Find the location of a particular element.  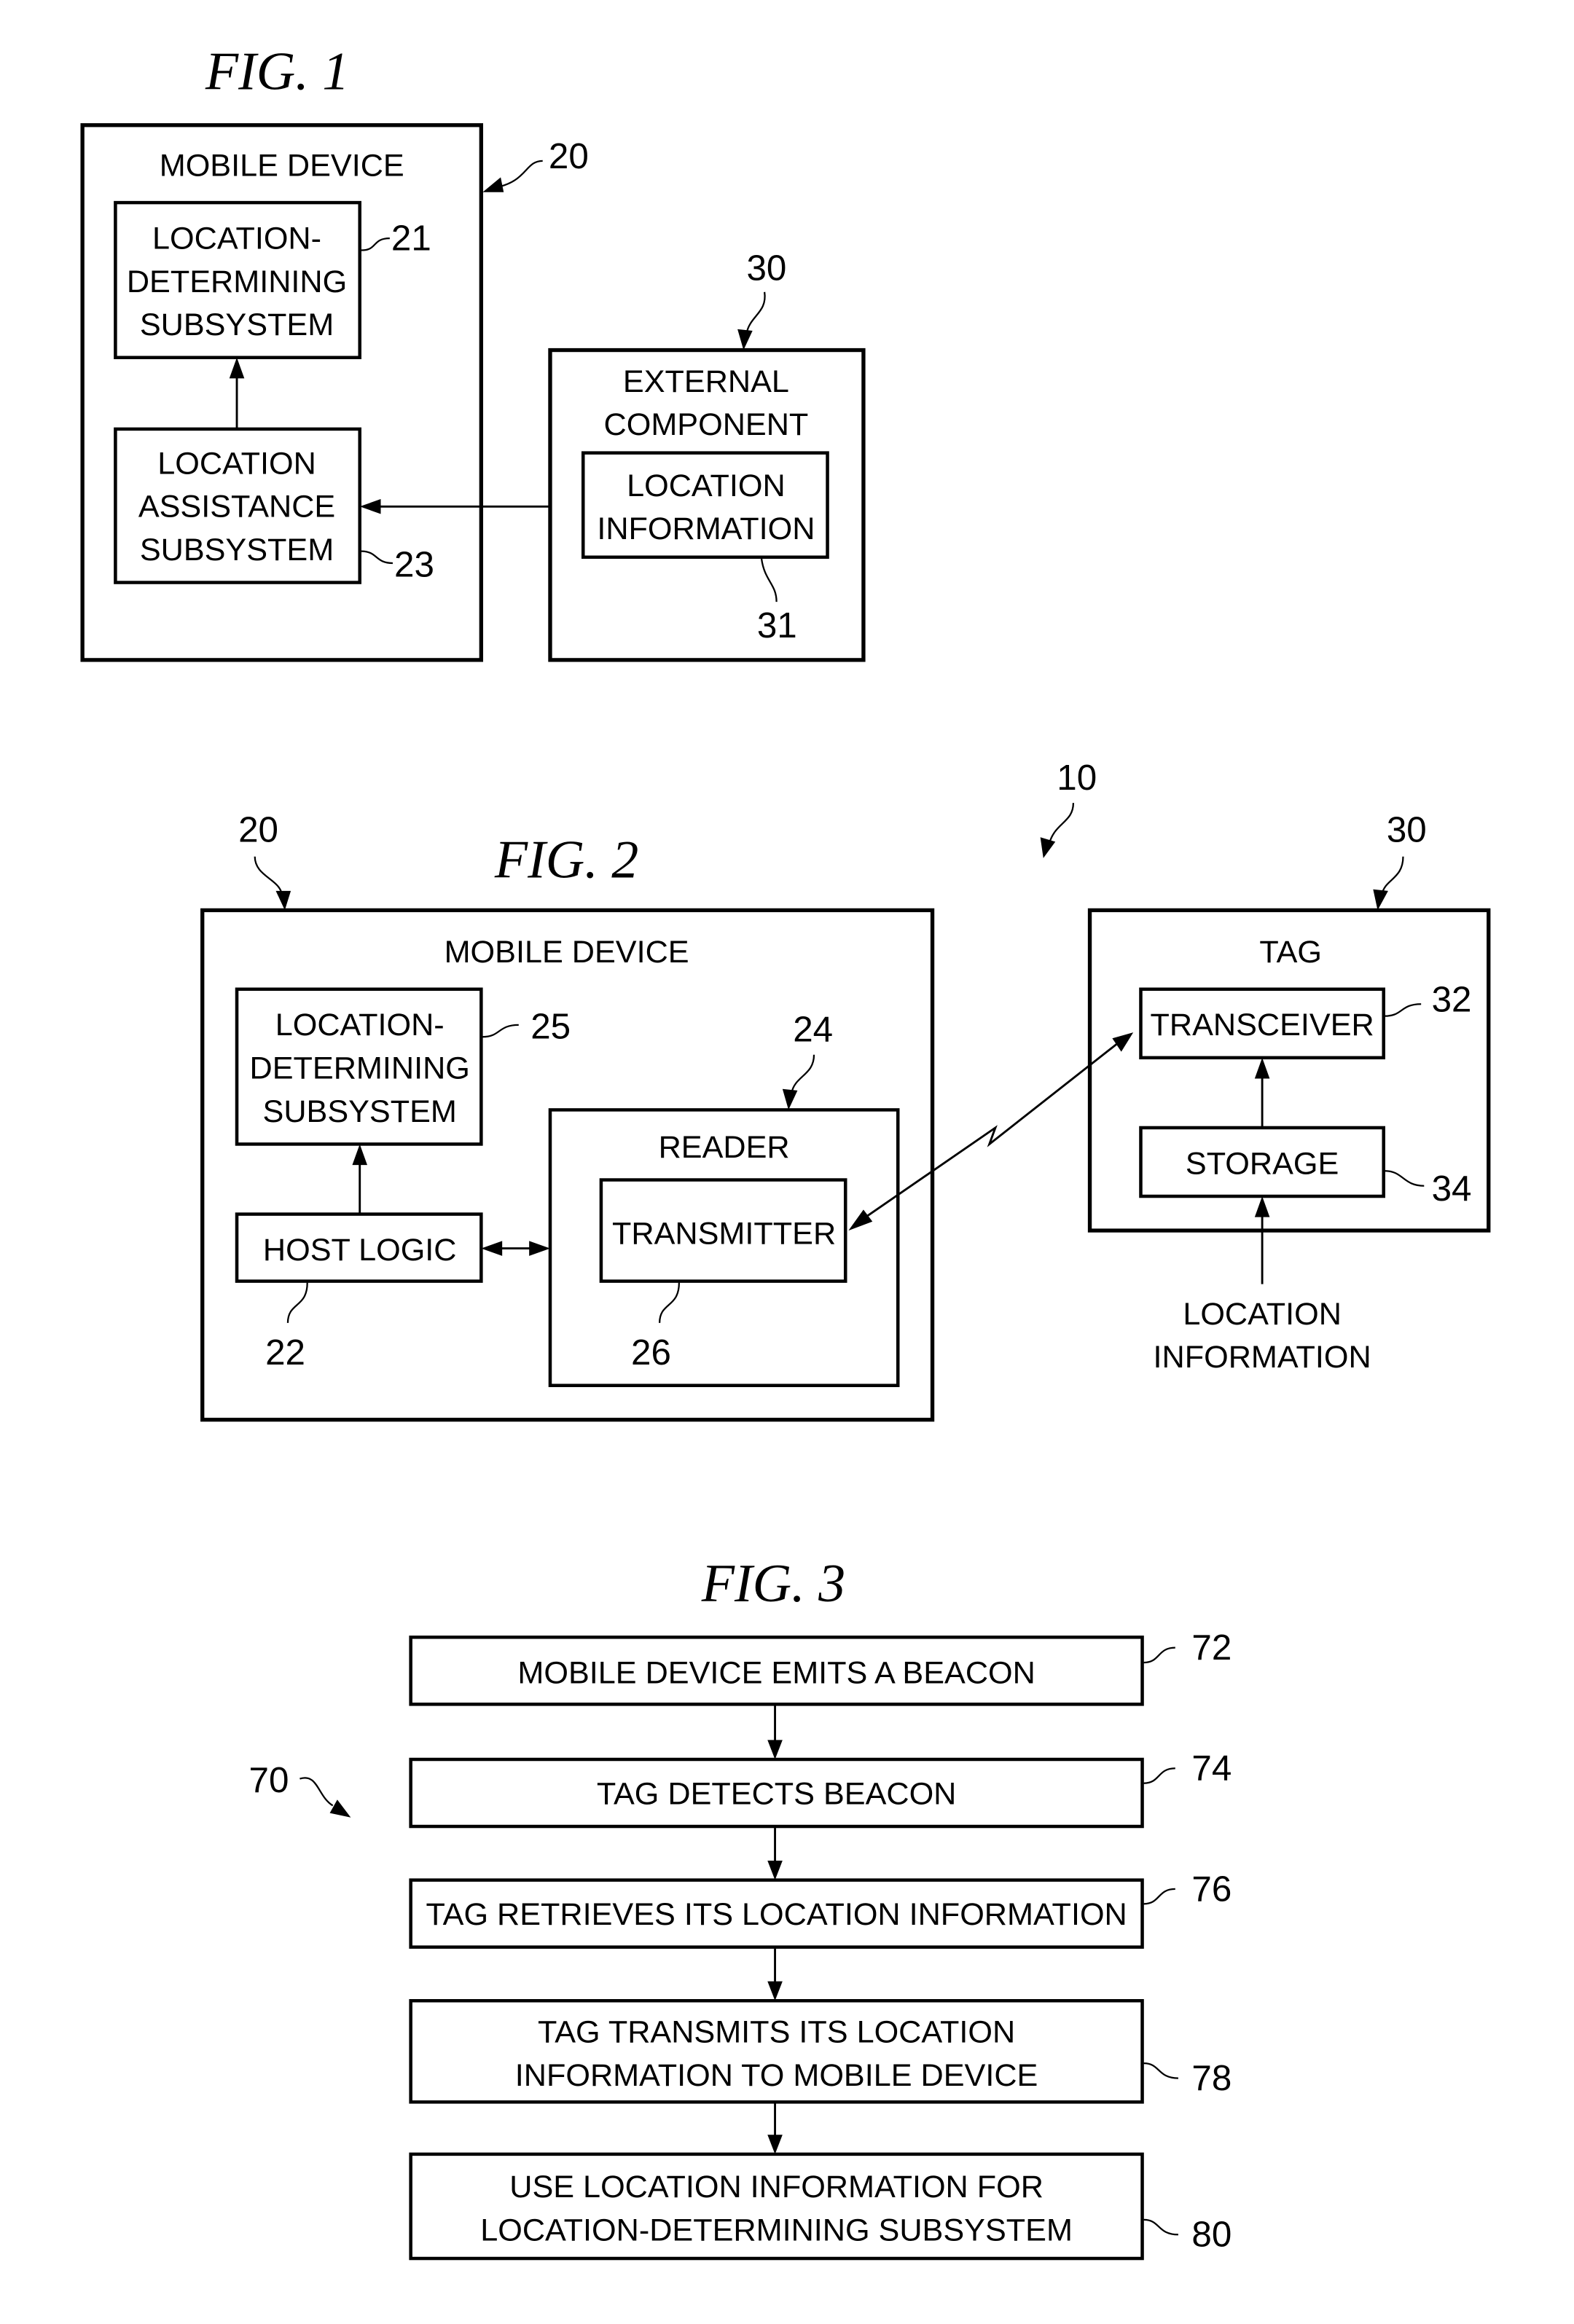

fig2-reader-label: READER is located at coordinates (724, 1147).